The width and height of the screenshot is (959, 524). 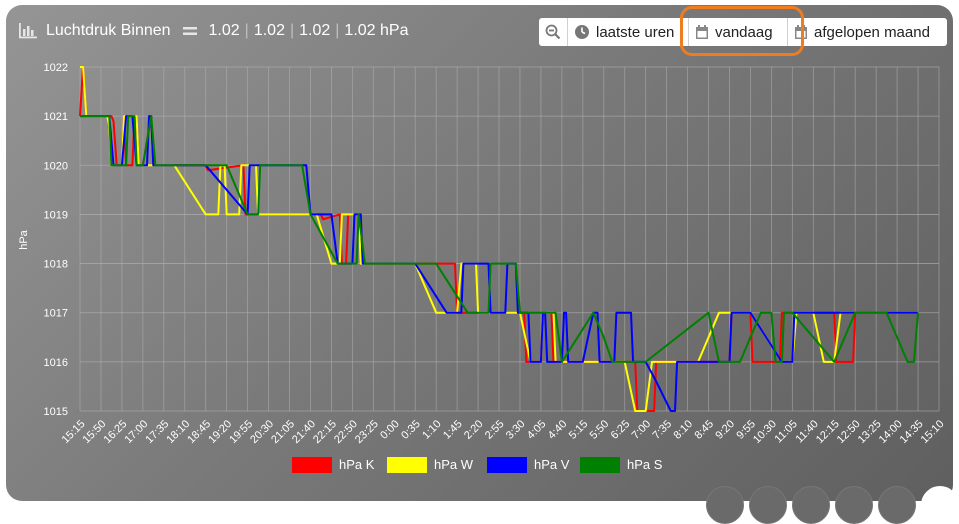 What do you see at coordinates (24, 239) in the screenshot?
I see `y-axis-label: hPa` at bounding box center [24, 239].